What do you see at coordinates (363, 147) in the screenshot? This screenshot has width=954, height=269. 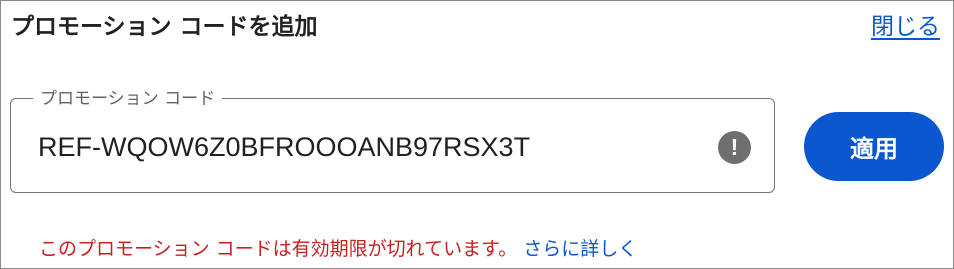 I see `promo-code-input` at bounding box center [363, 147].